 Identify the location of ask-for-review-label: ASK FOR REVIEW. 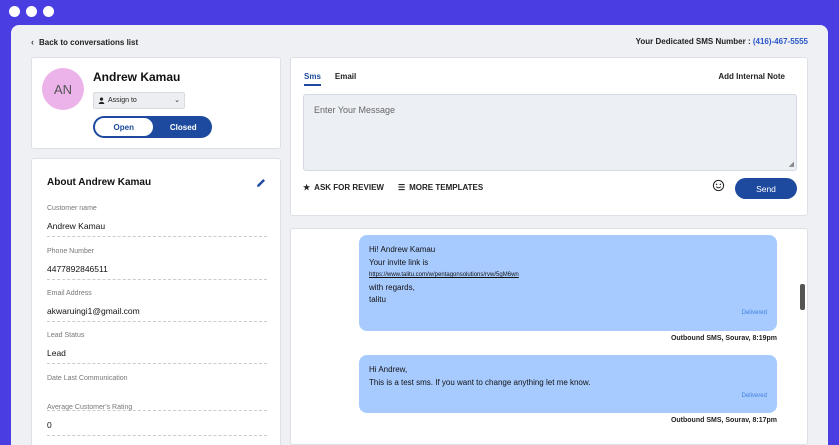
(349, 187).